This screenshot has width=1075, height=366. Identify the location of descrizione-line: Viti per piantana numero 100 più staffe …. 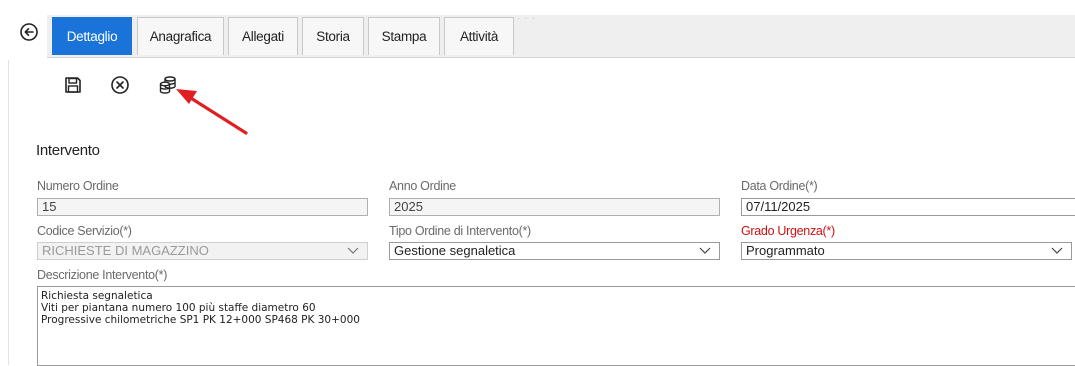
(178, 308).